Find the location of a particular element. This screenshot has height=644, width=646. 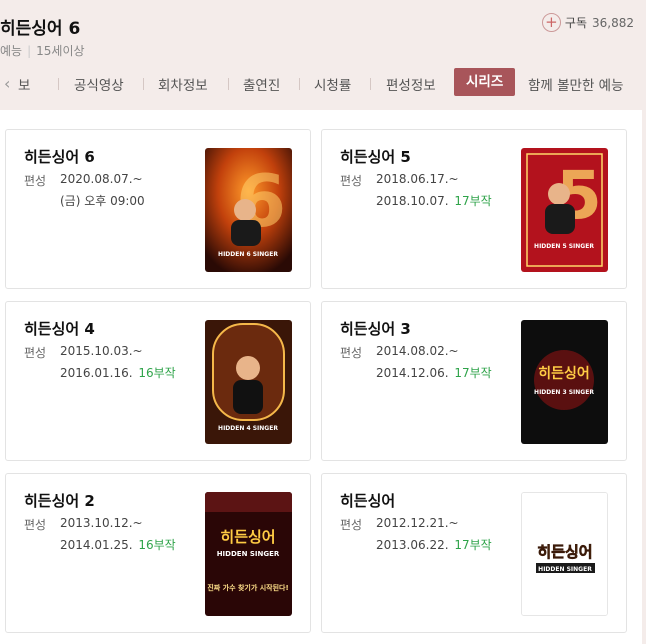

poster-season-6-art: 6 HIDDEN 6 SINGER is located at coordinates (248, 210).